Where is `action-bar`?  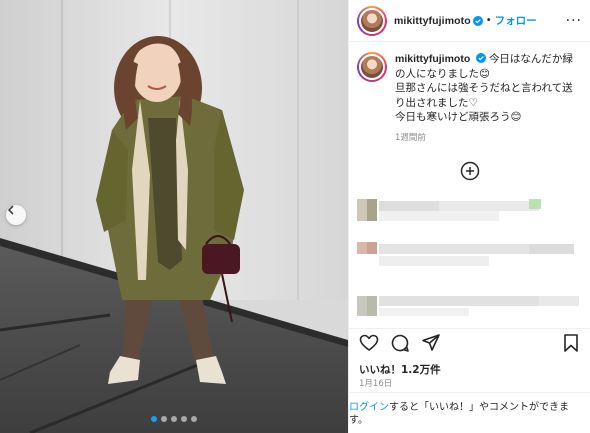
action-bar is located at coordinates (469, 342).